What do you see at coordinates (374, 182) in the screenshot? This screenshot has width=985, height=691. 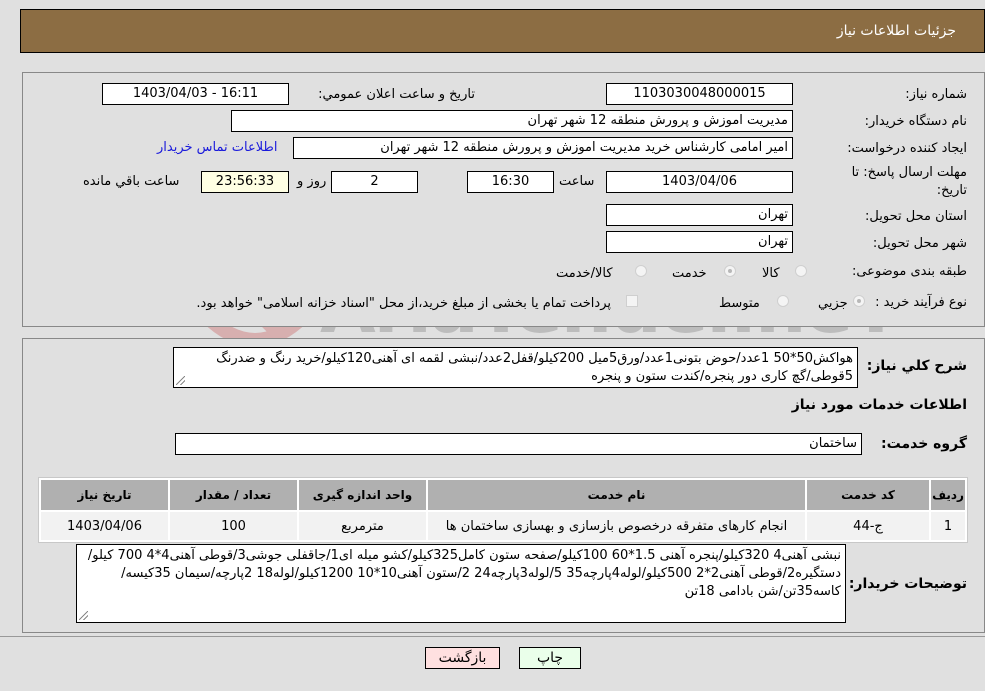 I see `days-remaining-field: 2` at bounding box center [374, 182].